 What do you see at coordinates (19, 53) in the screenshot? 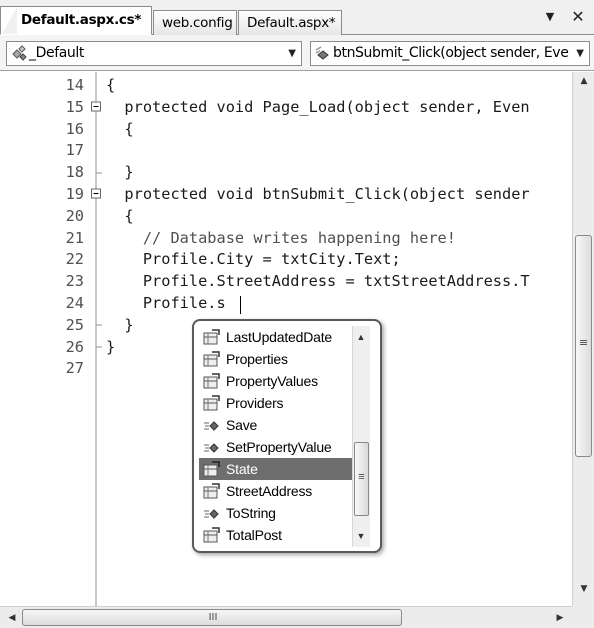
I see `class-icon` at bounding box center [19, 53].